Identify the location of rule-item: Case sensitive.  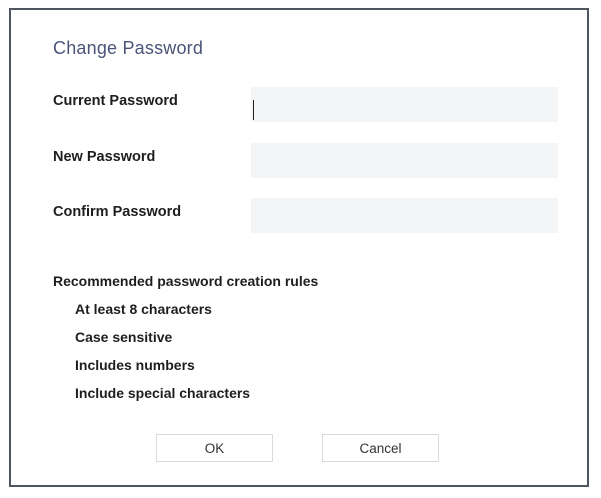
(124, 337).